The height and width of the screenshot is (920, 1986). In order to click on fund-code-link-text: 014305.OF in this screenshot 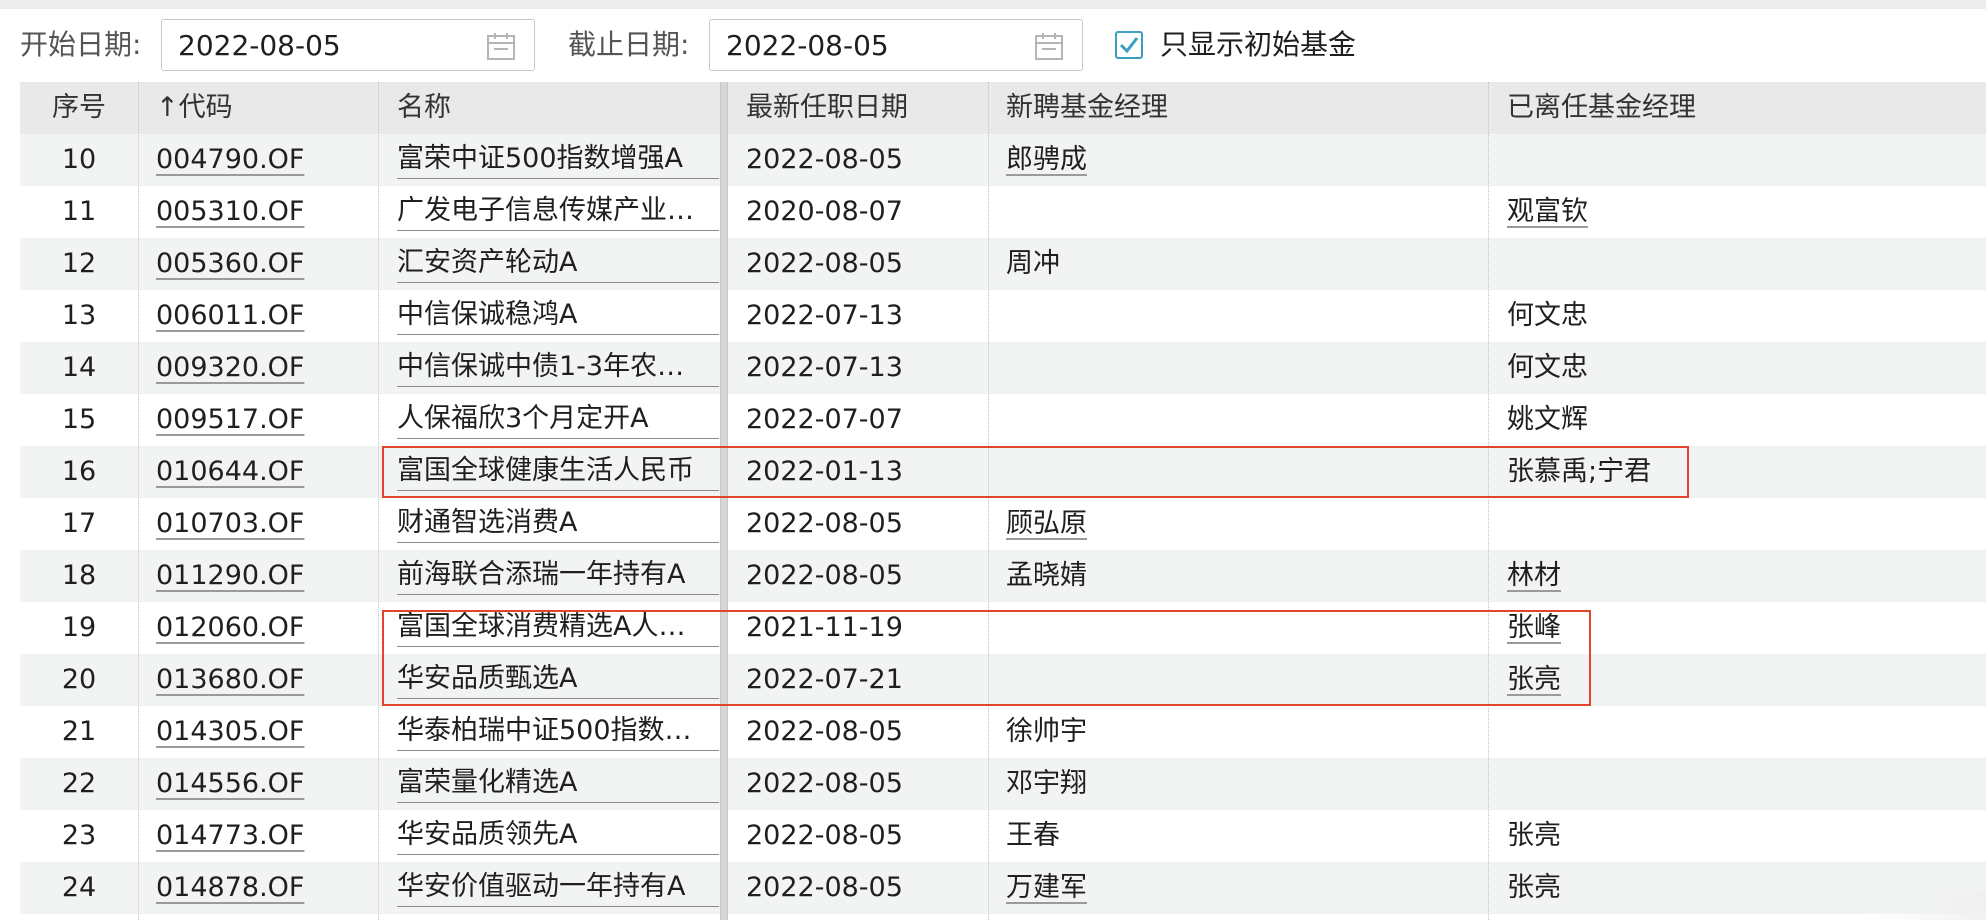, I will do `click(230, 731)`.